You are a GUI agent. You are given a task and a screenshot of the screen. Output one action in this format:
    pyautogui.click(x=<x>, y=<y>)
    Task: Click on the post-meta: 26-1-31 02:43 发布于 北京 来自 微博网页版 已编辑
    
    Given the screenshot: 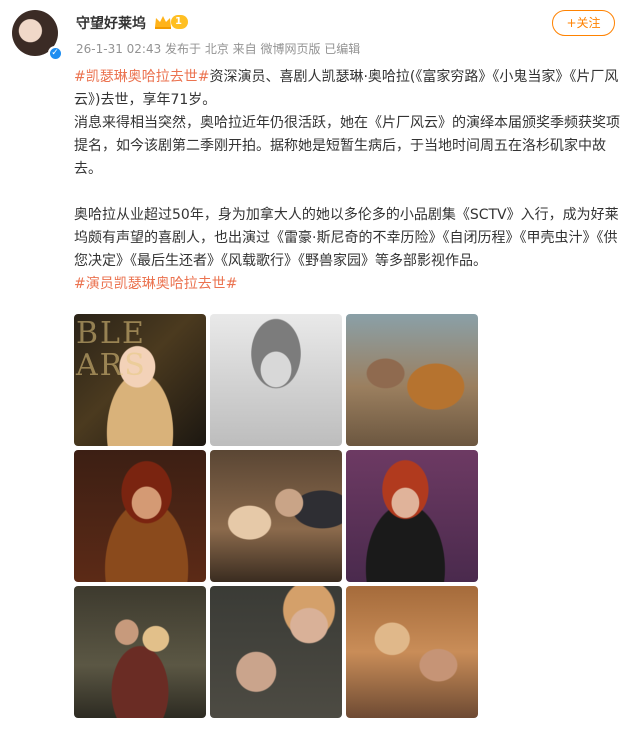 What is the action you would take?
    pyautogui.click(x=218, y=49)
    